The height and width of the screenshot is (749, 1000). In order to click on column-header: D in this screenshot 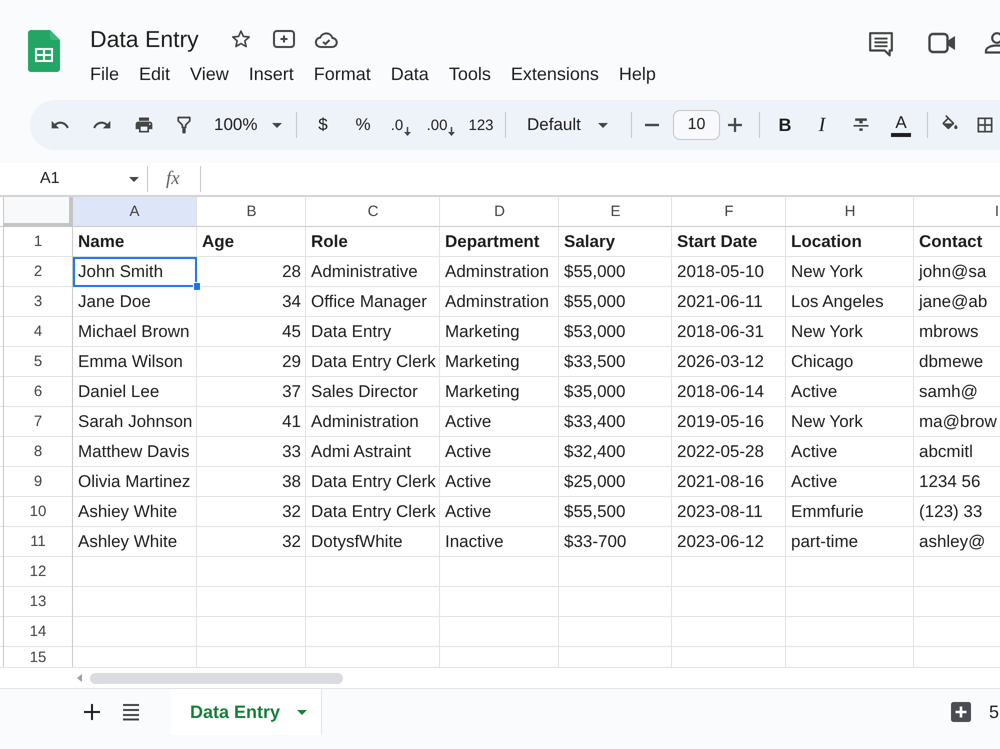, I will do `click(499, 211)`.